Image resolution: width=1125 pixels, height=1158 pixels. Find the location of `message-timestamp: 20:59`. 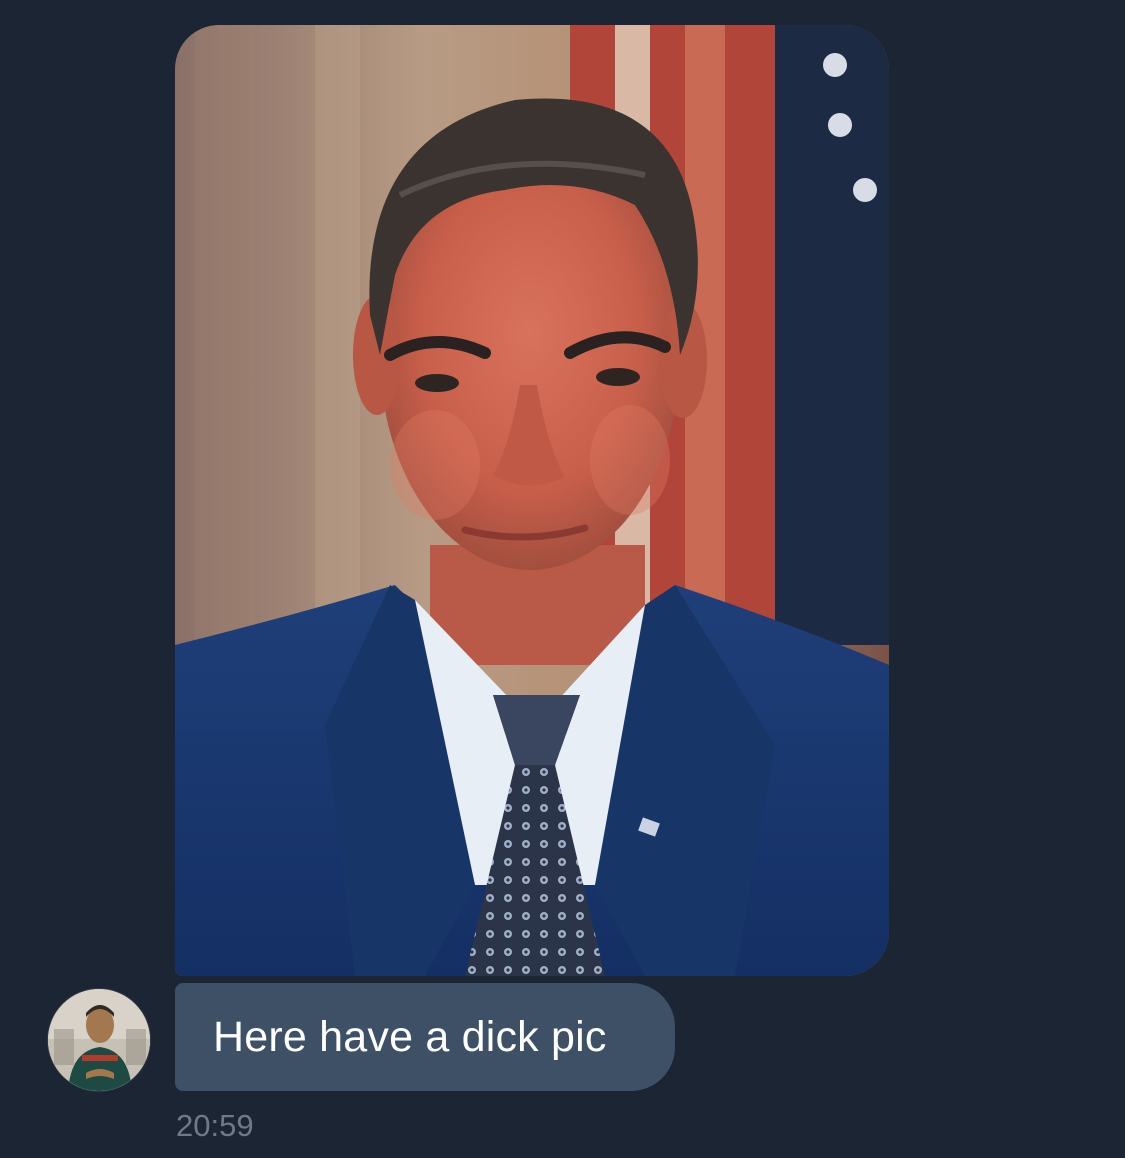

message-timestamp: 20:59 is located at coordinates (215, 1125).